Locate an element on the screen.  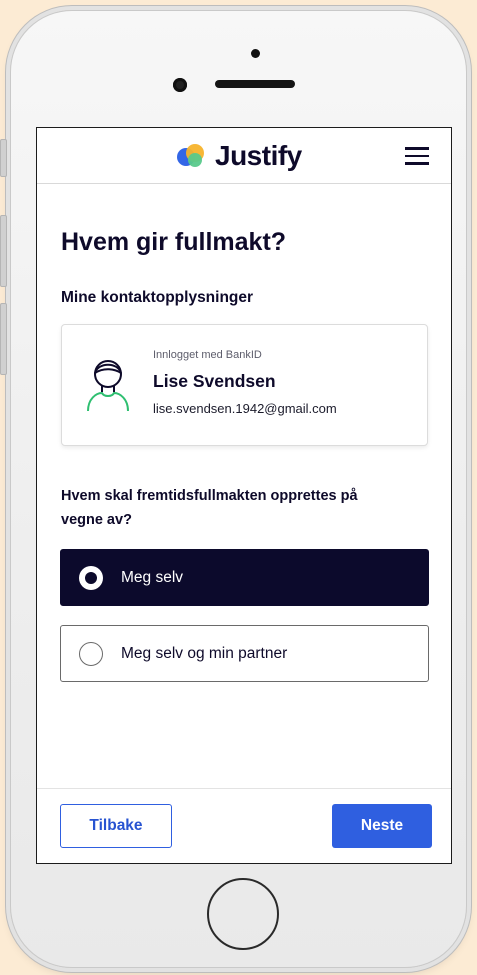
brand-name: Justify is located at coordinates (258, 155).